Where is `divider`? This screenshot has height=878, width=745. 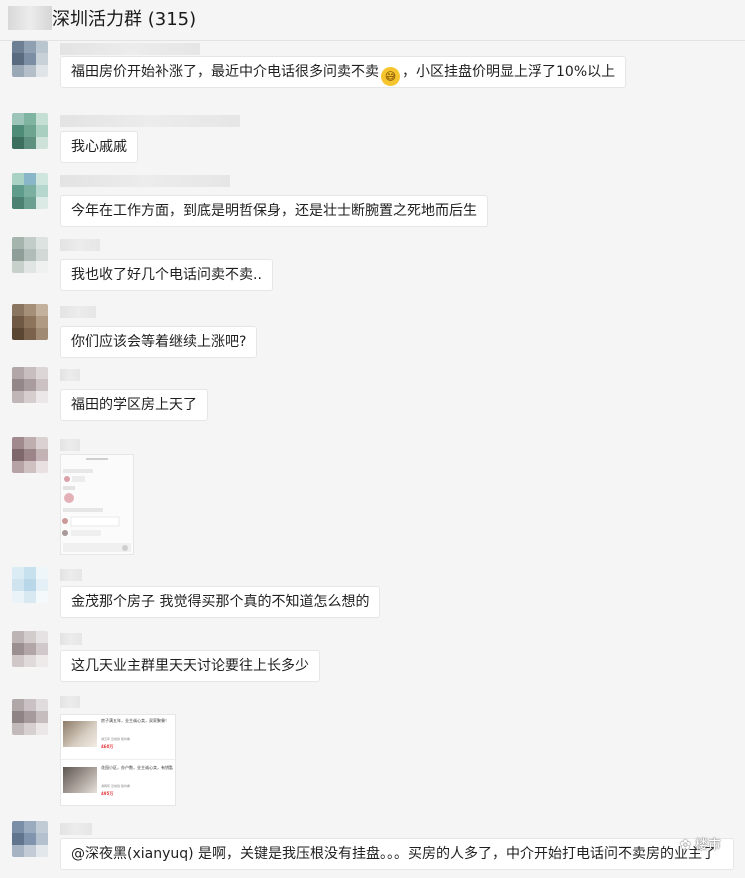 divider is located at coordinates (118, 759).